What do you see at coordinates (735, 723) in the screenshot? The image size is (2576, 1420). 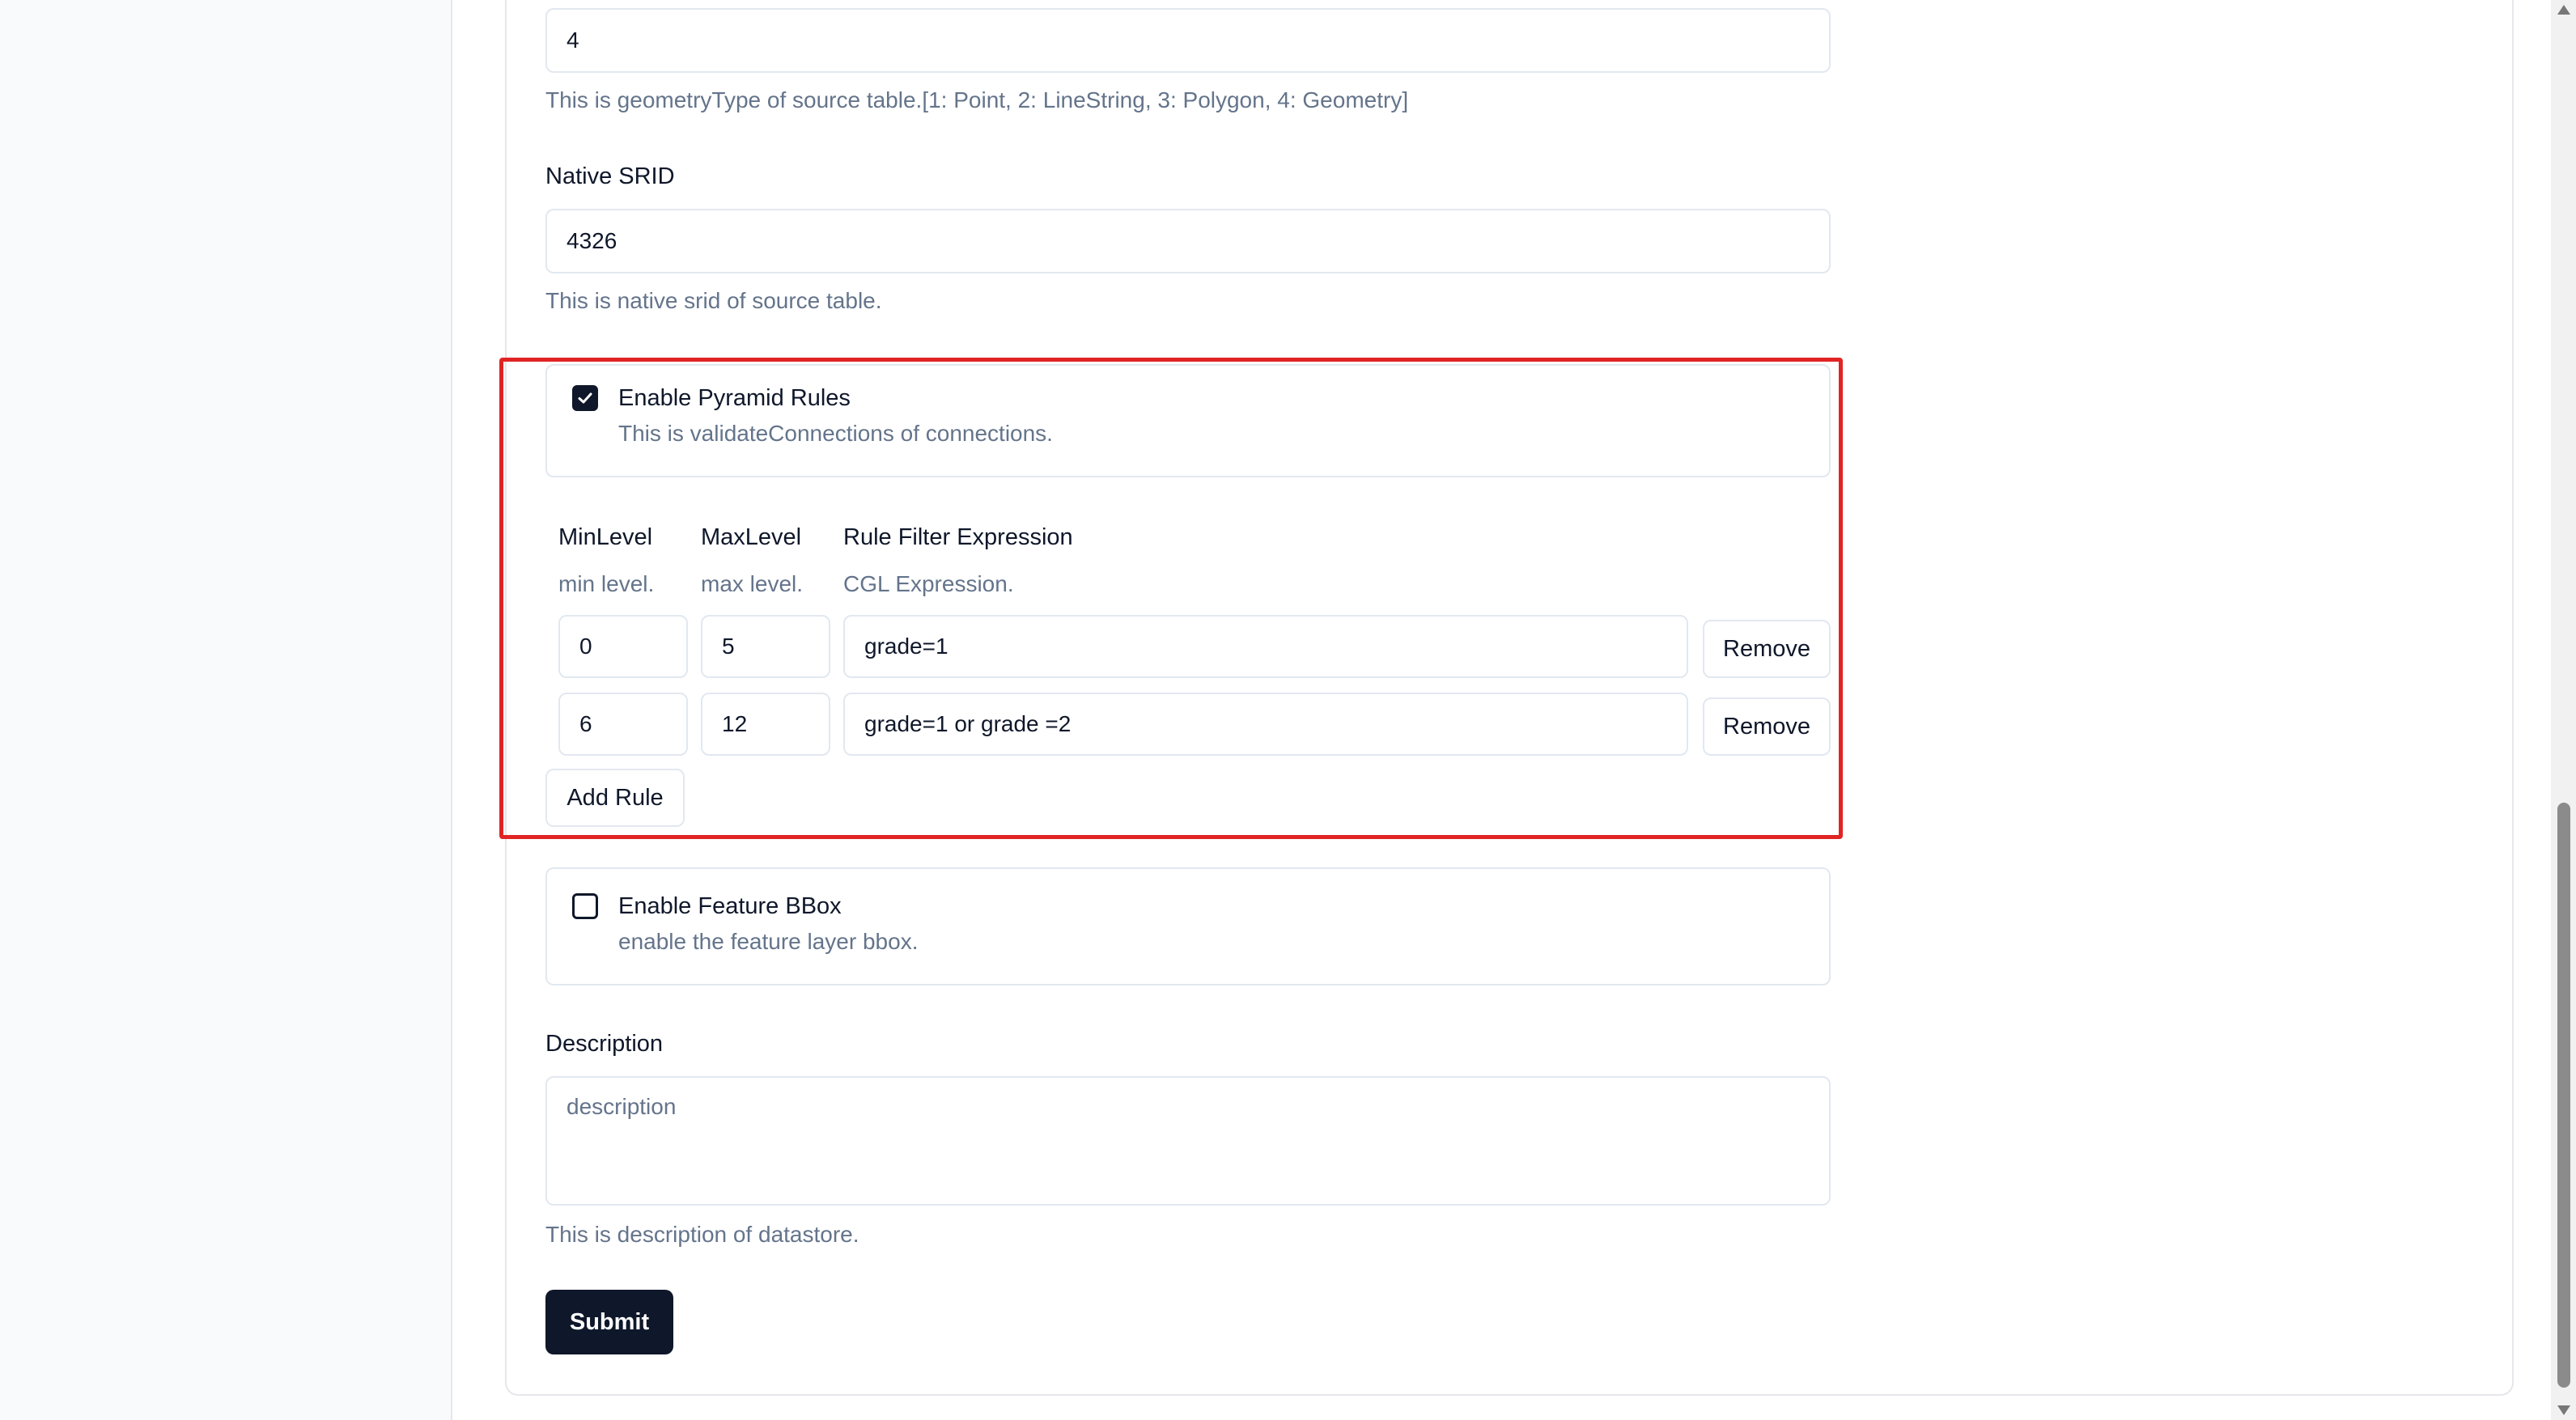 I see `rule-max-value: 12` at bounding box center [735, 723].